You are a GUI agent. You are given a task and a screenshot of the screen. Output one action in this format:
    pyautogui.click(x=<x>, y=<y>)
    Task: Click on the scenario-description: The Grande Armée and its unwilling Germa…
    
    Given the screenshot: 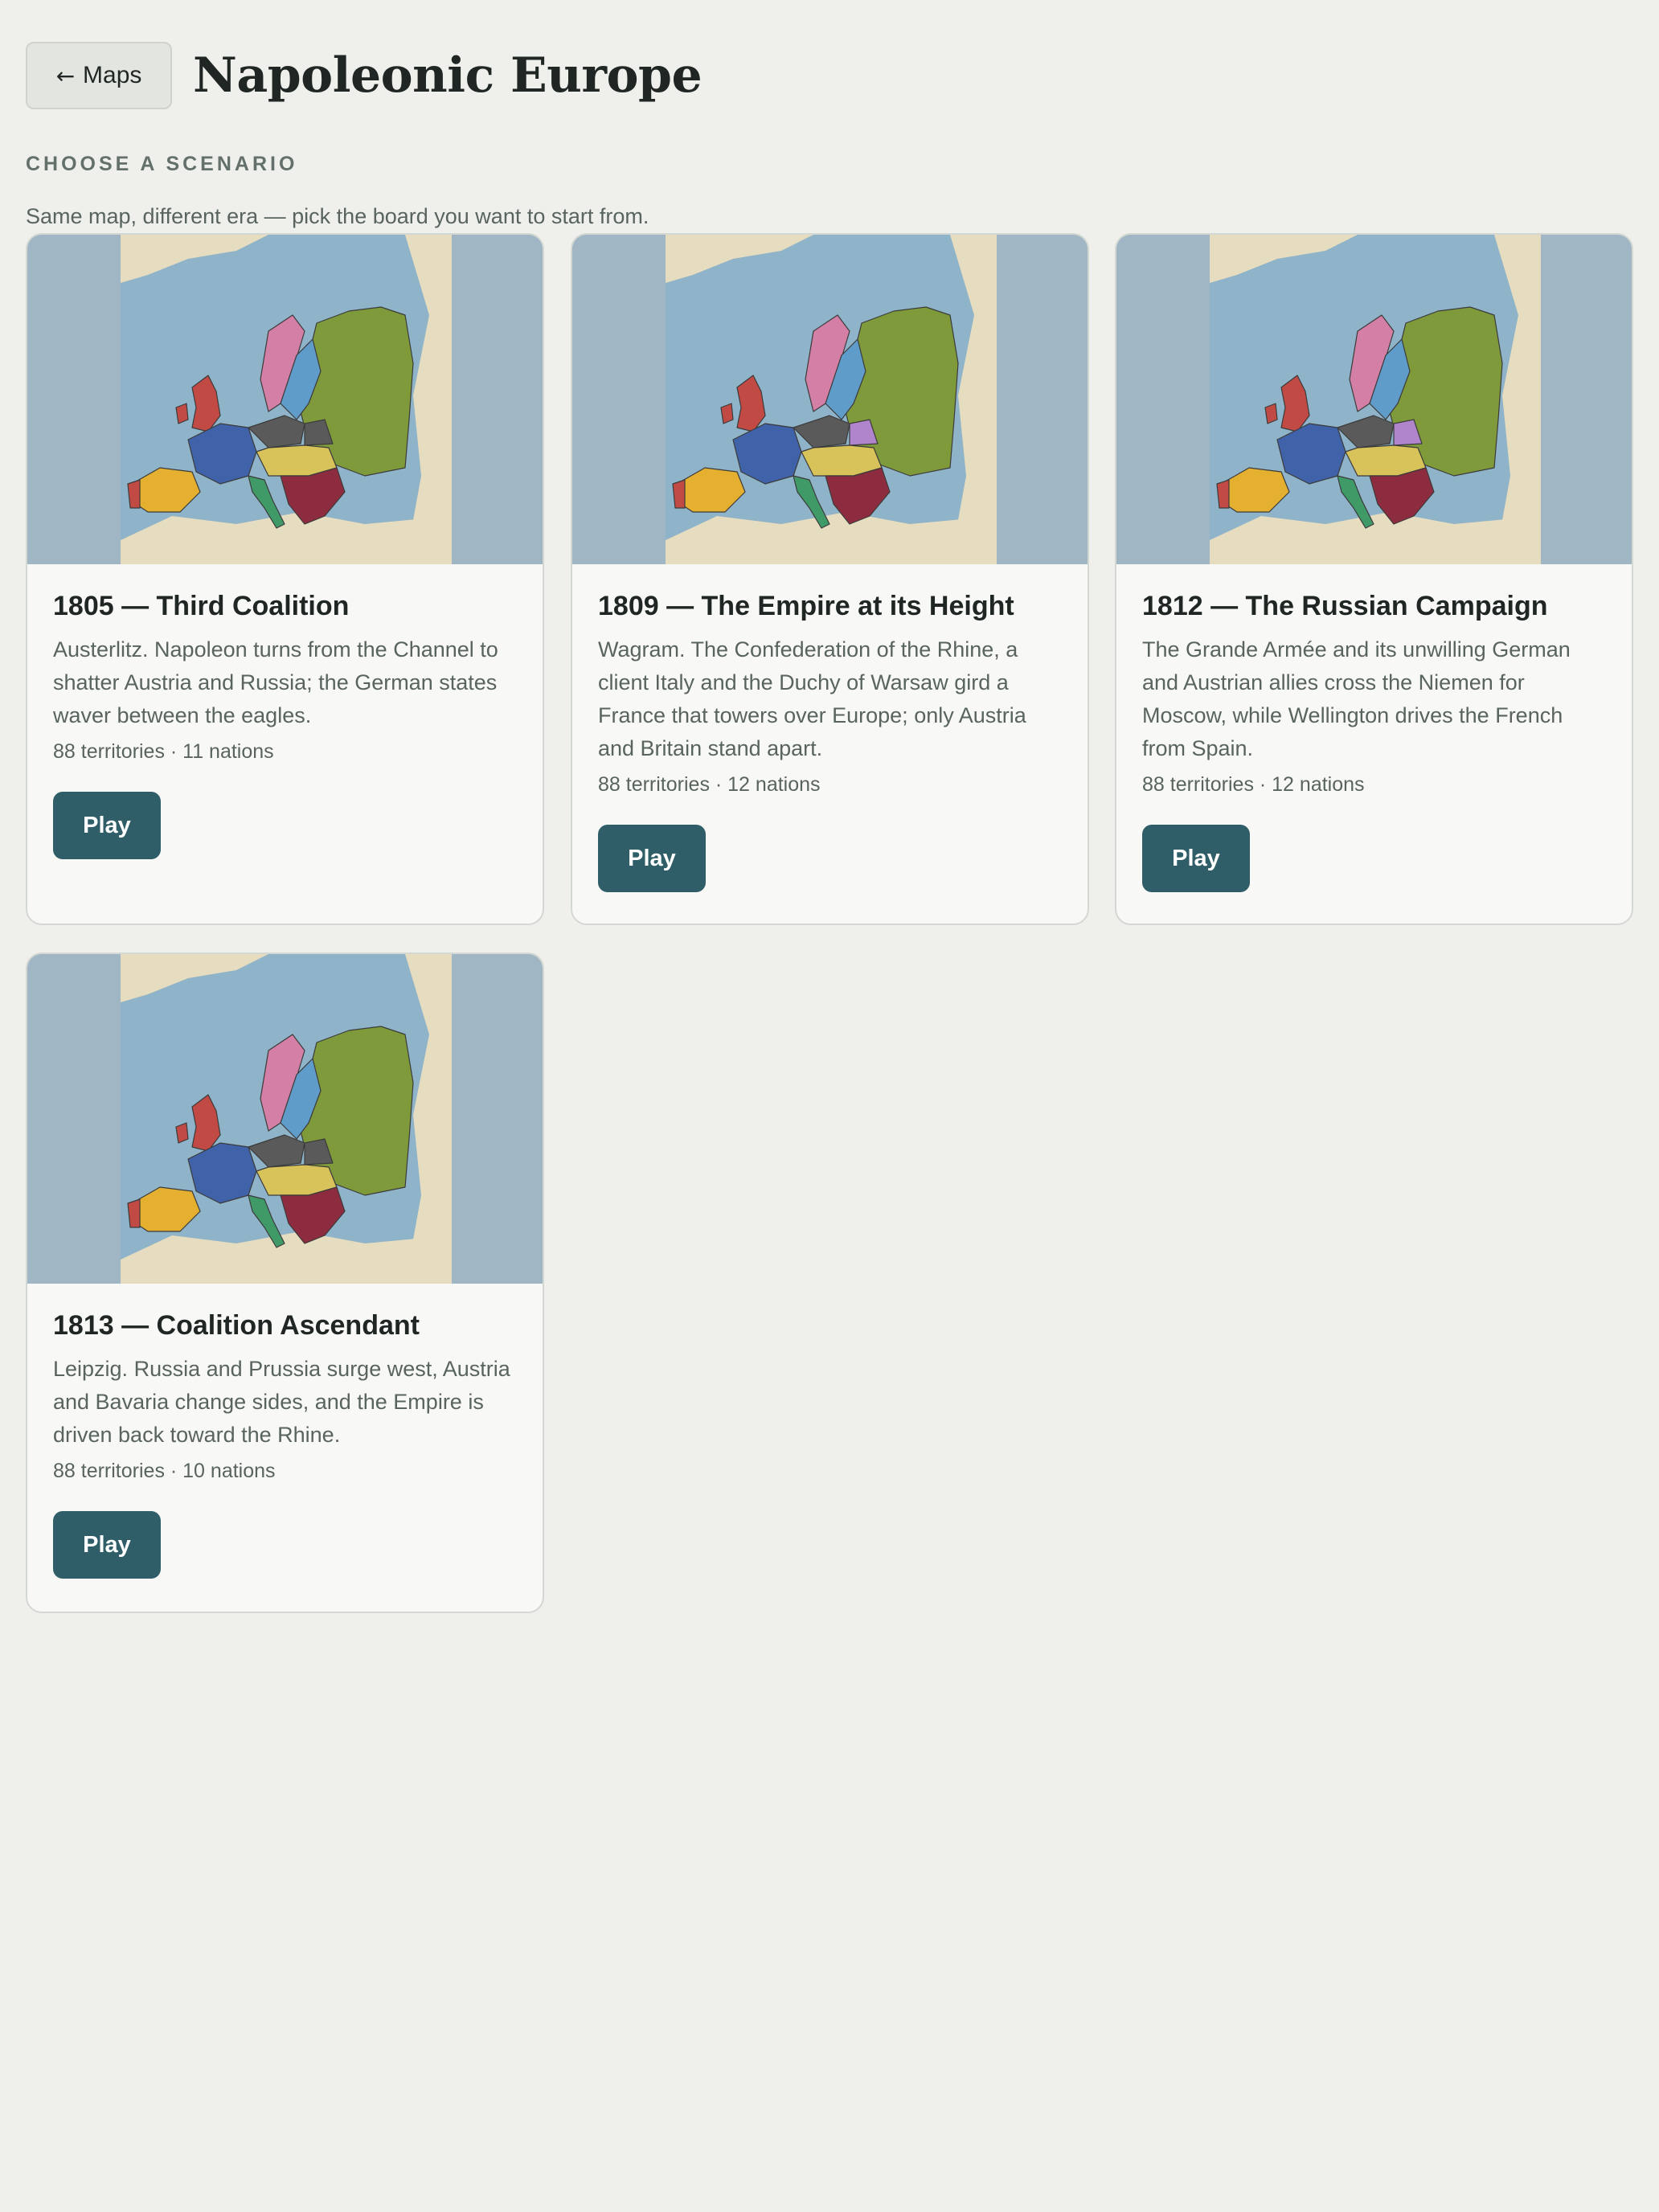 What is the action you would take?
    pyautogui.click(x=1356, y=698)
    